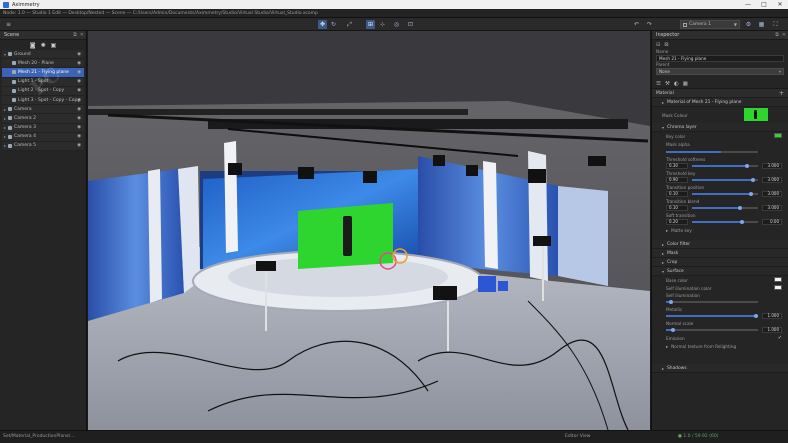  What do you see at coordinates (720, 230) in the screenshot?
I see `matte-key-row: ▸ Matte key` at bounding box center [720, 230].